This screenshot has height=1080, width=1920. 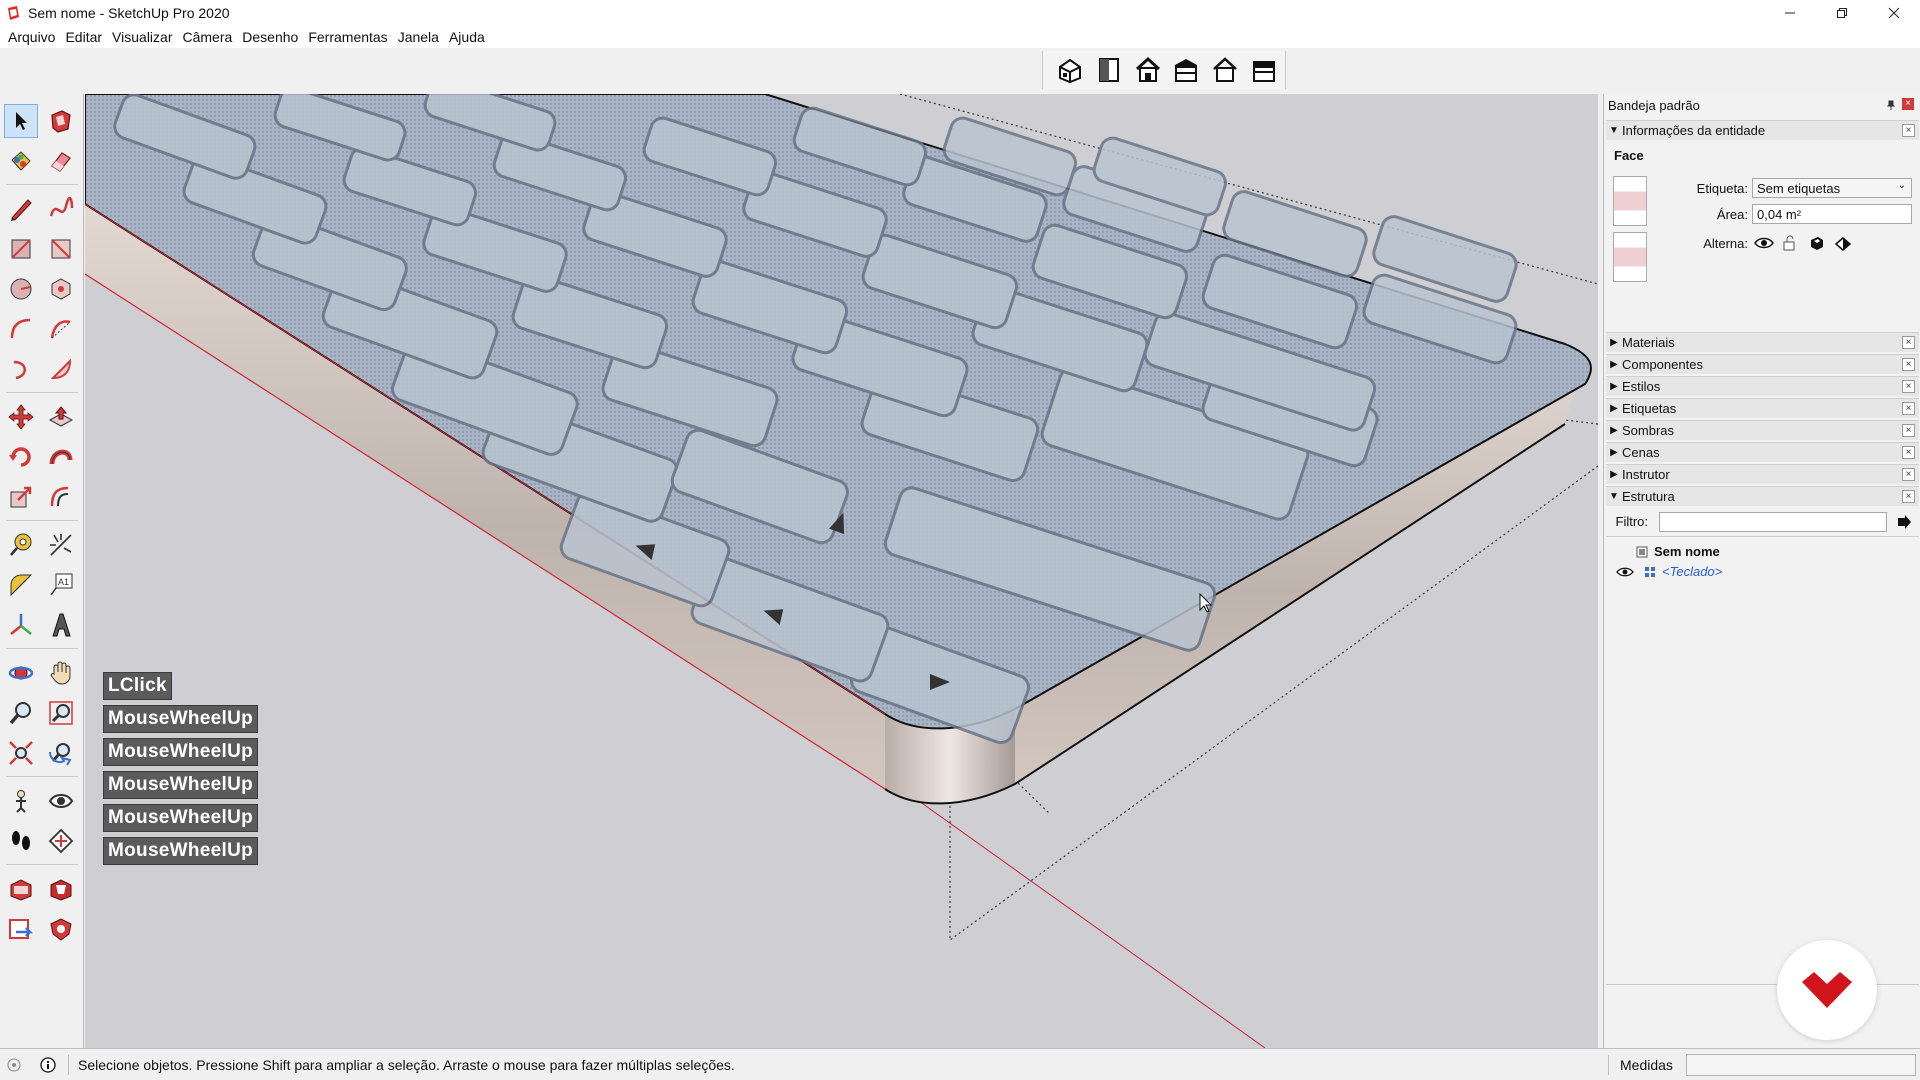 I want to click on section-plane-tool, so click(x=61, y=841).